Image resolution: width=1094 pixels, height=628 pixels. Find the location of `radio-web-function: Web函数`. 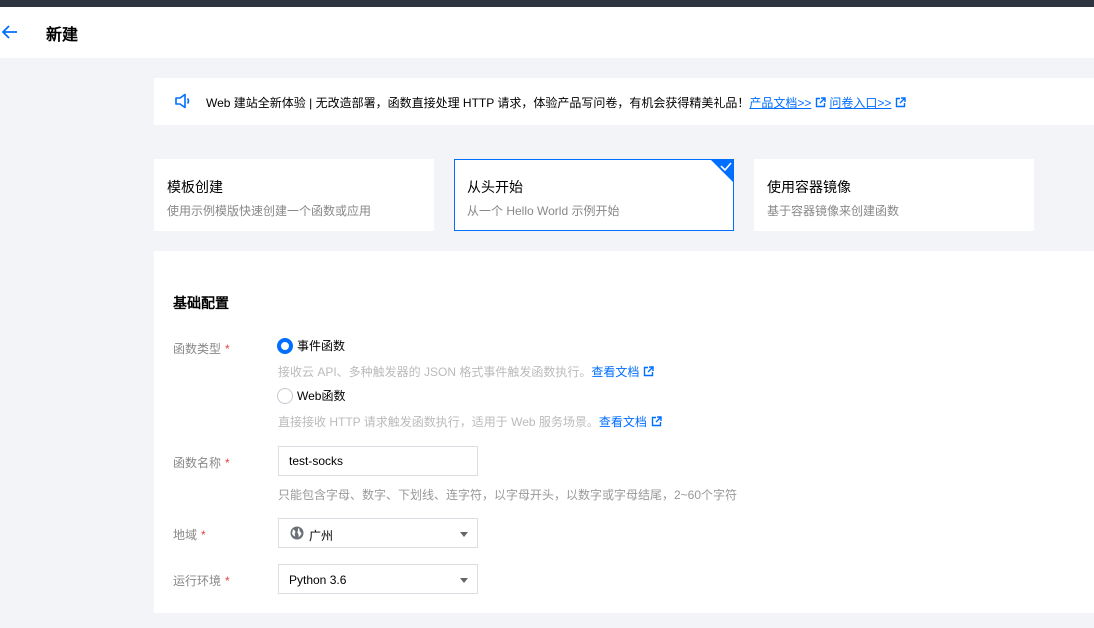

radio-web-function: Web函数 is located at coordinates (311, 395).